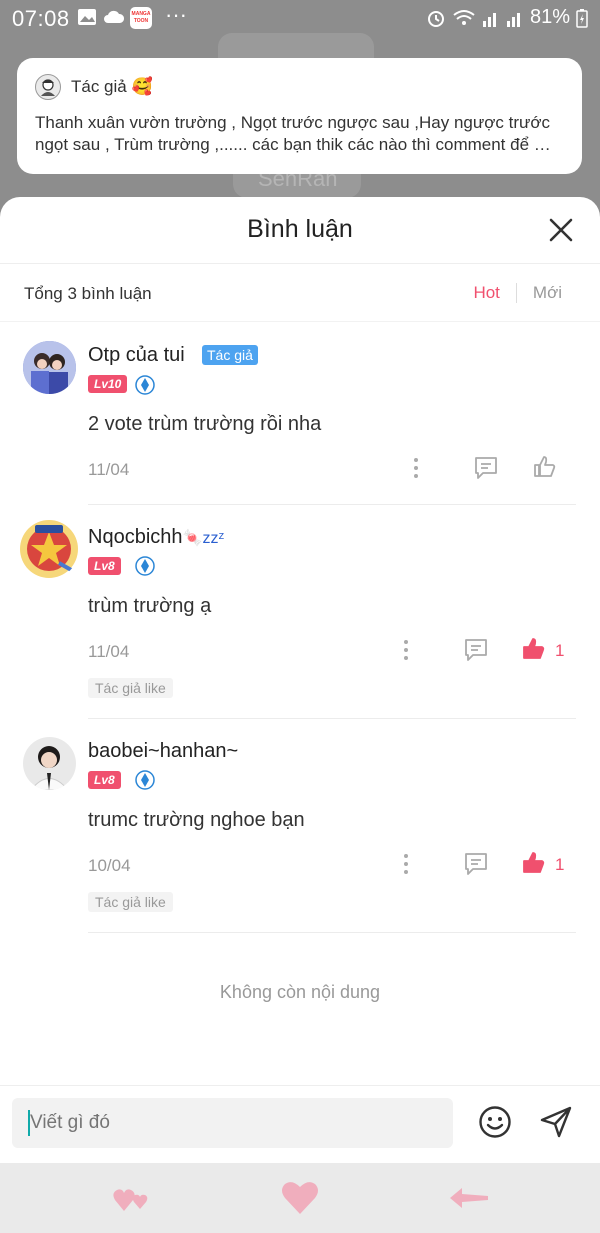  I want to click on sort-divider, so click(516, 293).